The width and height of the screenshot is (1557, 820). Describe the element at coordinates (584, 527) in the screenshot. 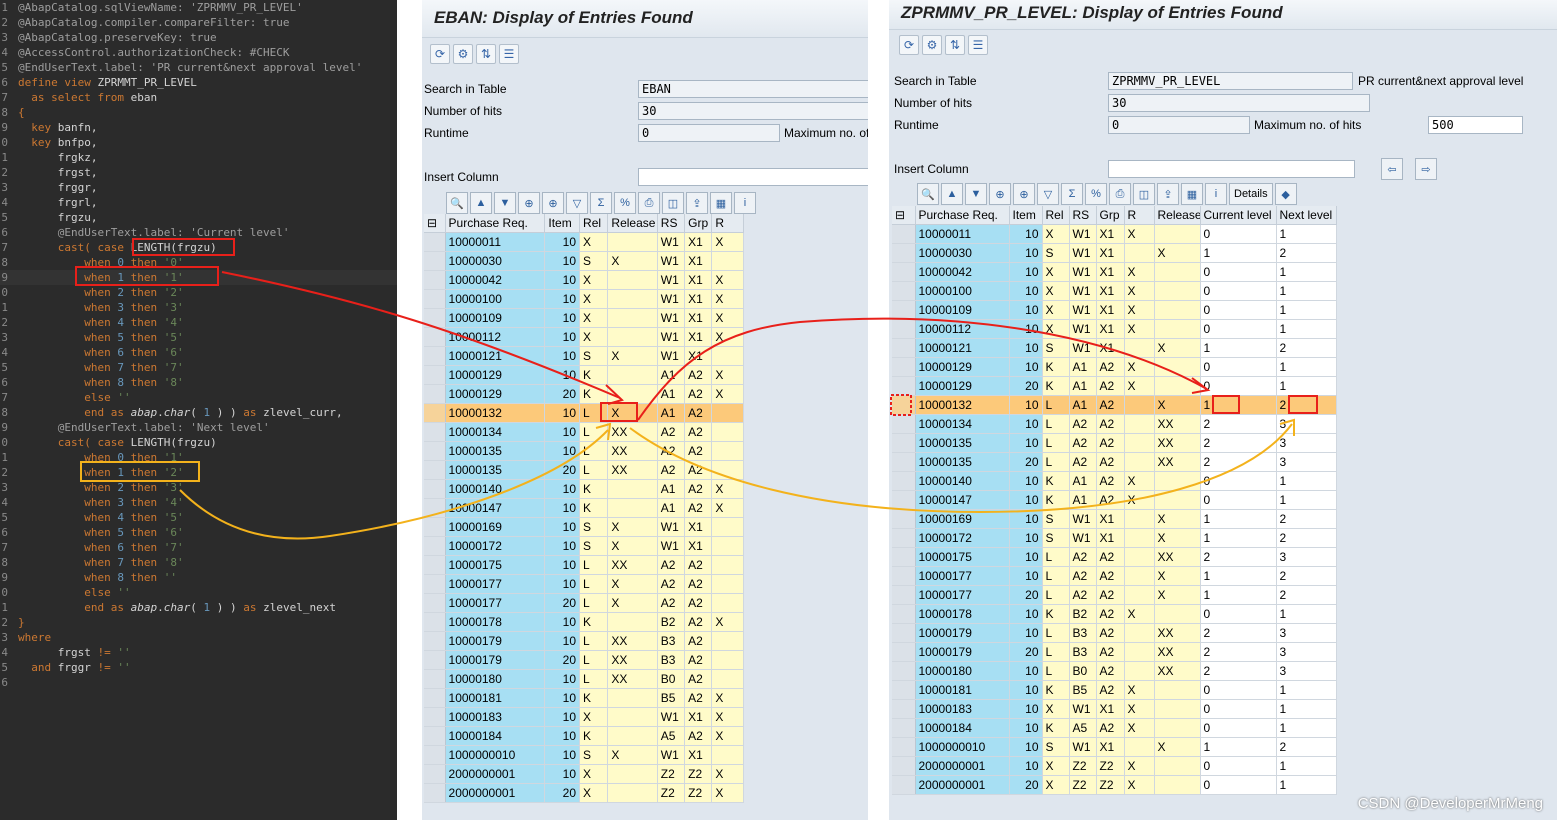

I see `table-row: 10000169 10 S X W1 X1` at that location.